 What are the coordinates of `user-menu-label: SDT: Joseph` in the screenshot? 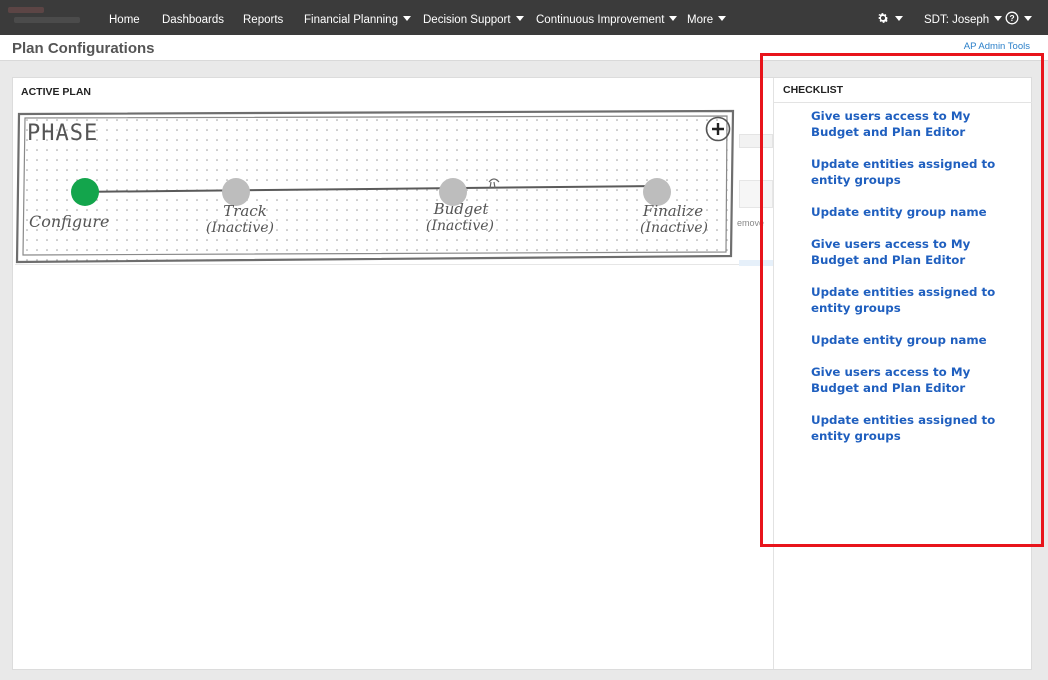 It's located at (957, 20).